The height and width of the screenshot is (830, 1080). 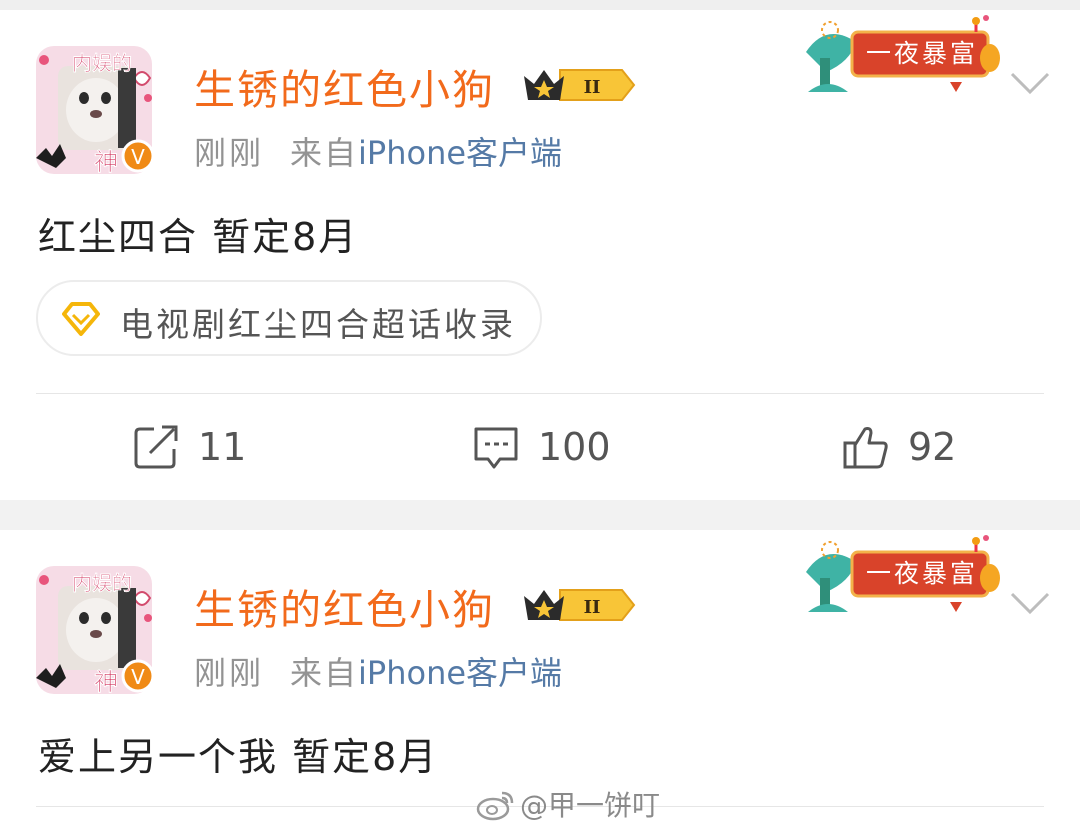 I want to click on comment-icon, so click(x=496, y=447).